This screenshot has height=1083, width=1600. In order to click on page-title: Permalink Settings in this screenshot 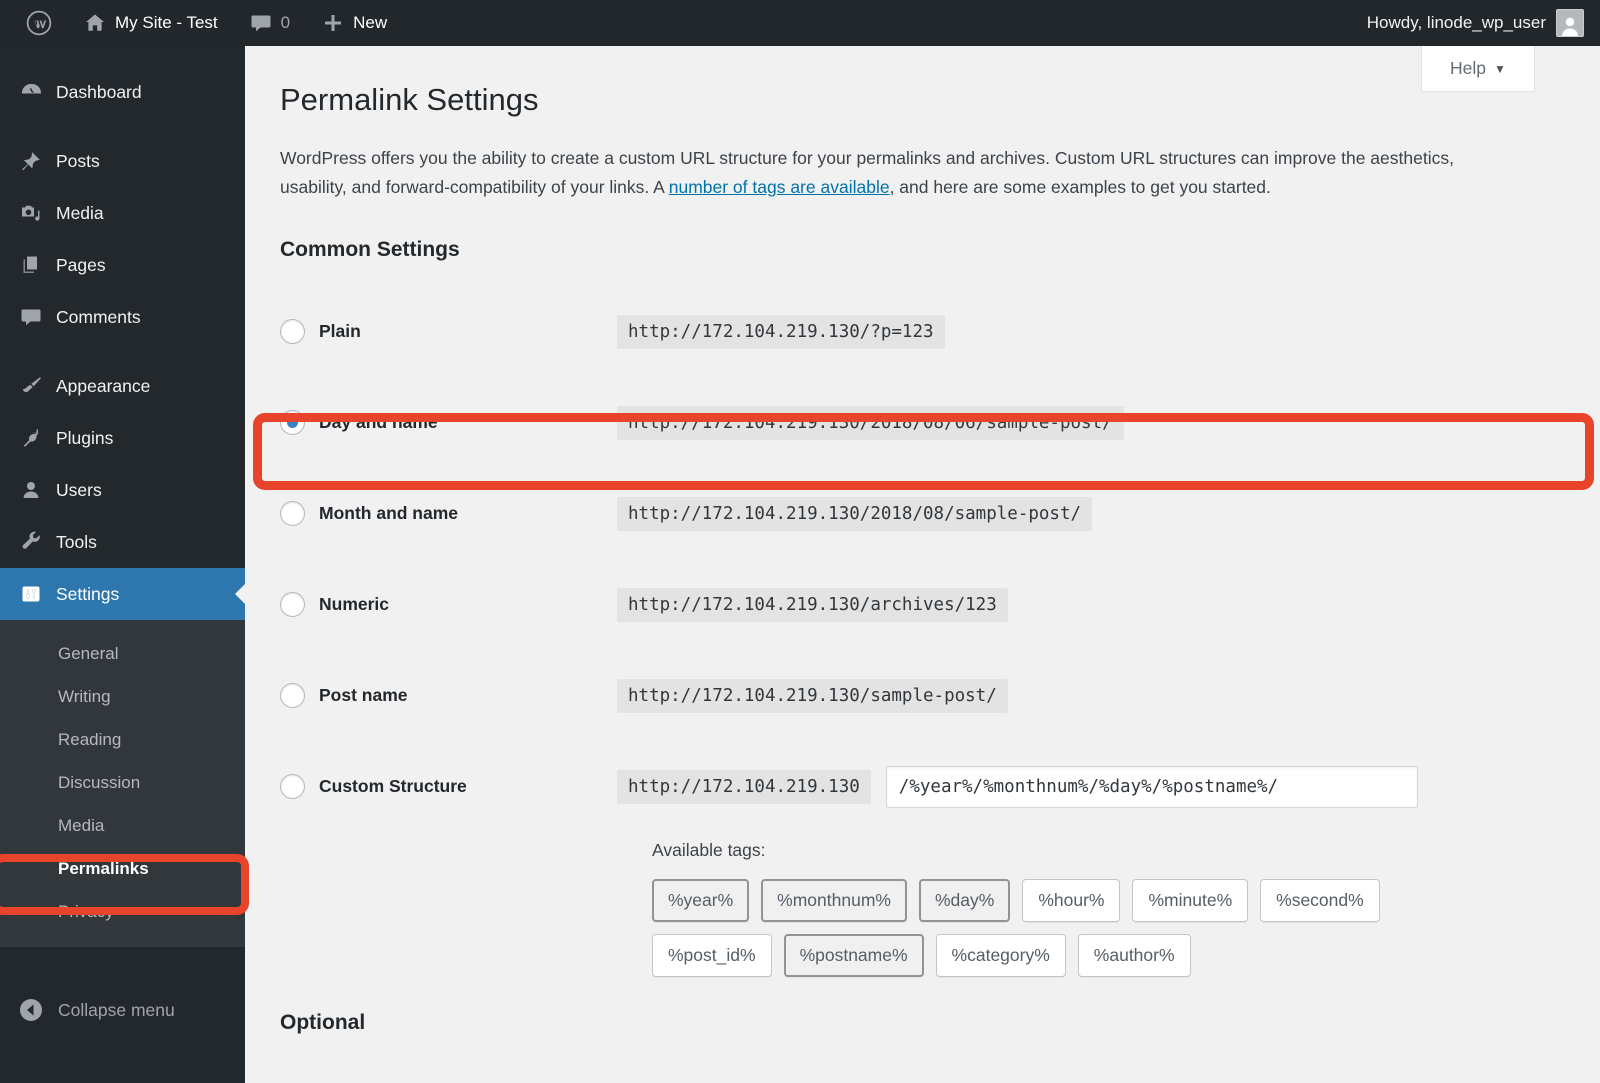, I will do `click(409, 99)`.